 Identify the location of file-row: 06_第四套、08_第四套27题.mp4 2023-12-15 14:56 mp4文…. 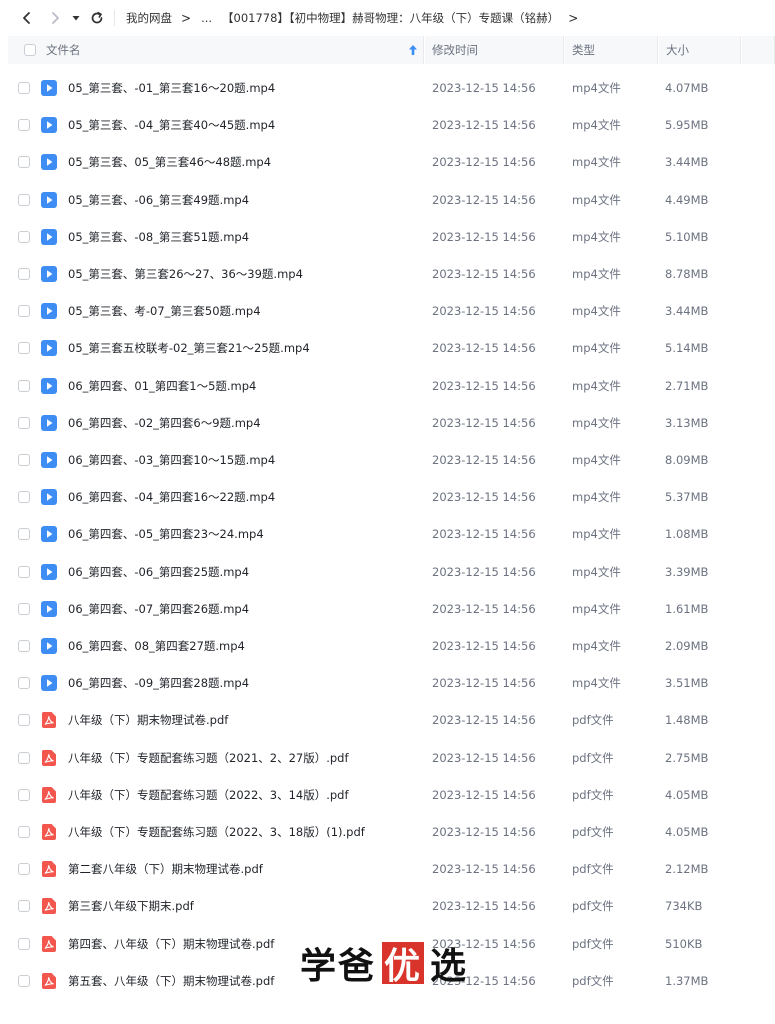
(387, 646).